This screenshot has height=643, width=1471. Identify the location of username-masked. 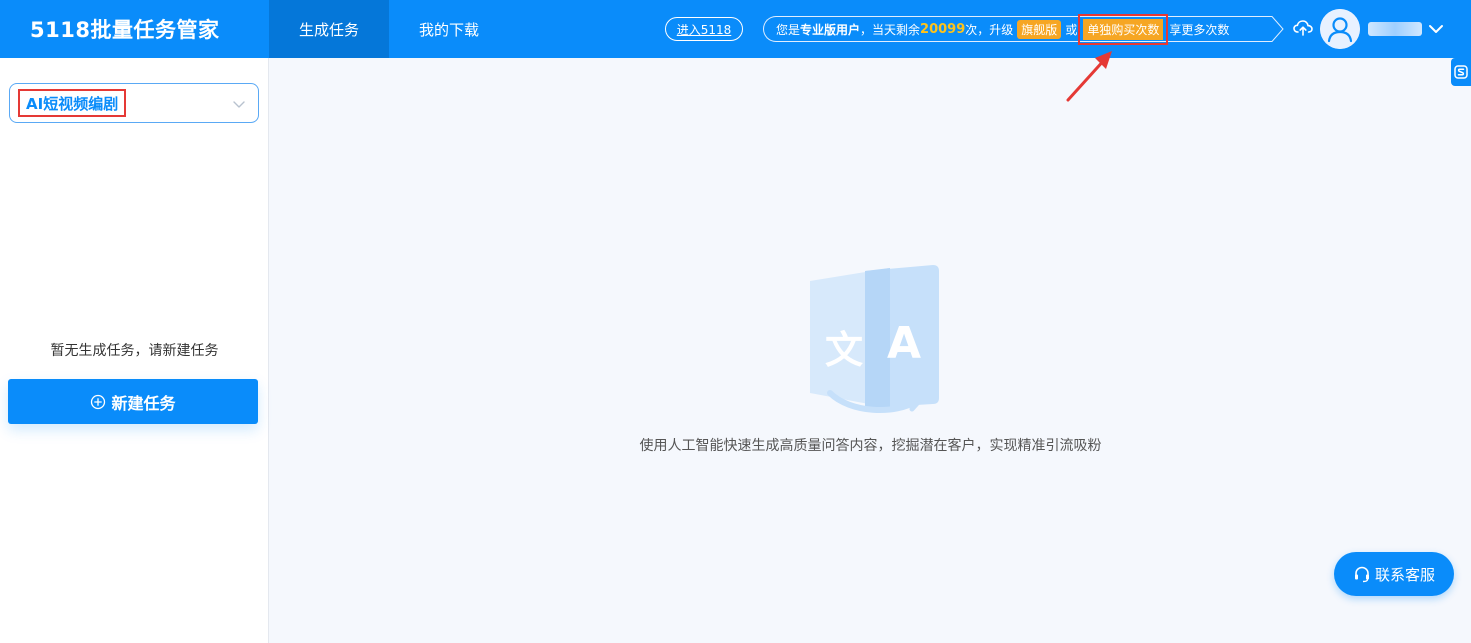
(1395, 29).